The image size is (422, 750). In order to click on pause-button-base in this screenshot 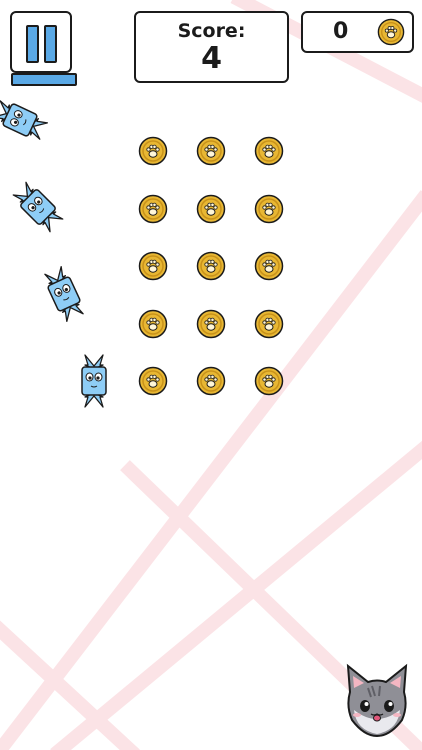, I will do `click(44, 79)`.